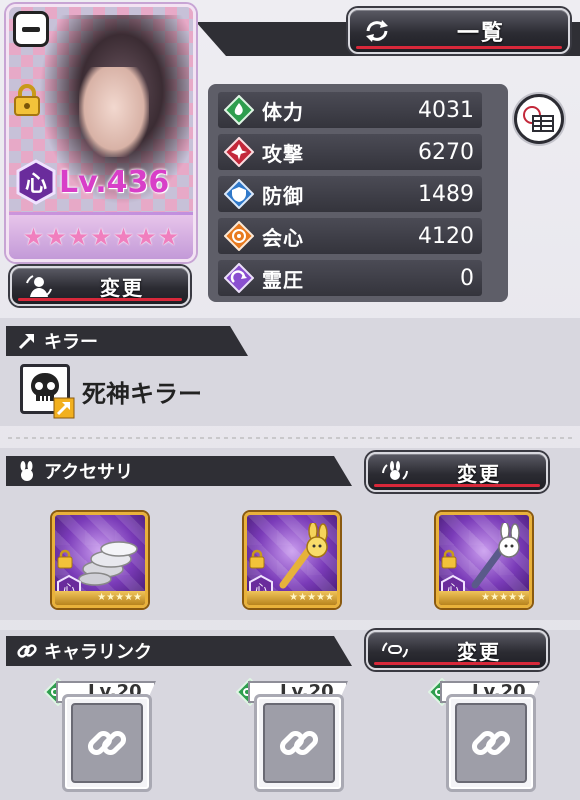 Image resolution: width=580 pixels, height=800 pixels. I want to click on chara-link-section-header: キャラリンク, so click(179, 651).